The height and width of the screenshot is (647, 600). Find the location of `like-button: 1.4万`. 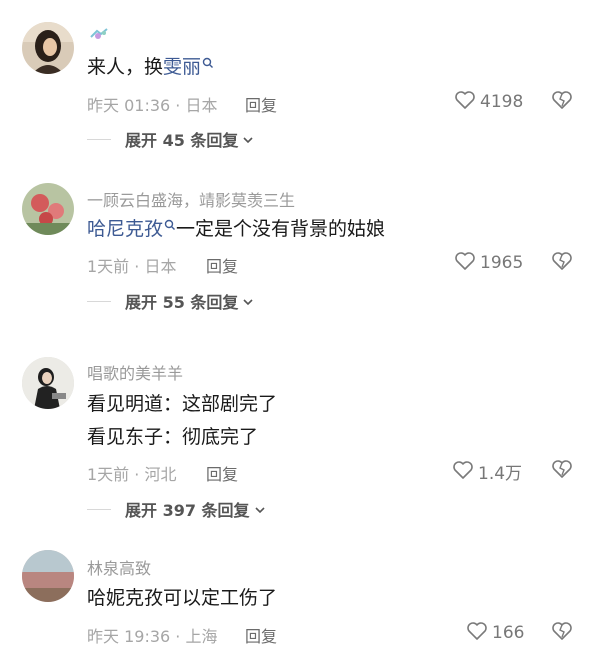

like-button: 1.4万 is located at coordinates (487, 471).